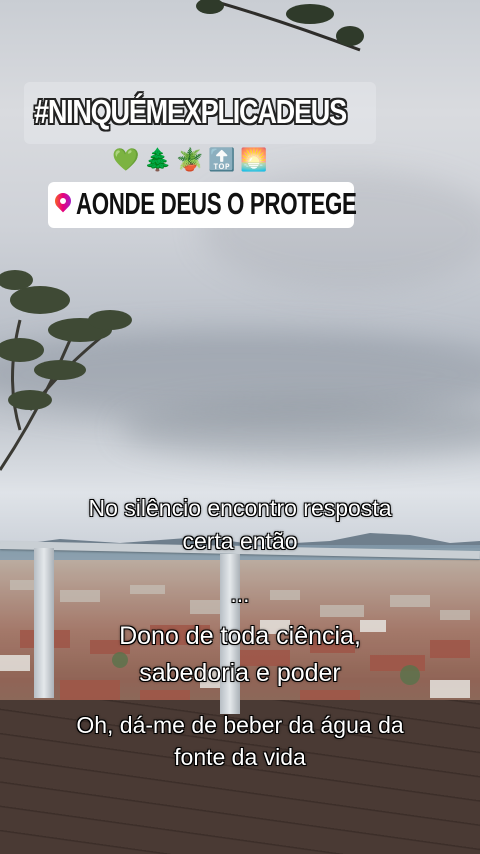 Image resolution: width=480 pixels, height=854 pixels. I want to click on evergreen-tree-icon: 🌲, so click(158, 160).